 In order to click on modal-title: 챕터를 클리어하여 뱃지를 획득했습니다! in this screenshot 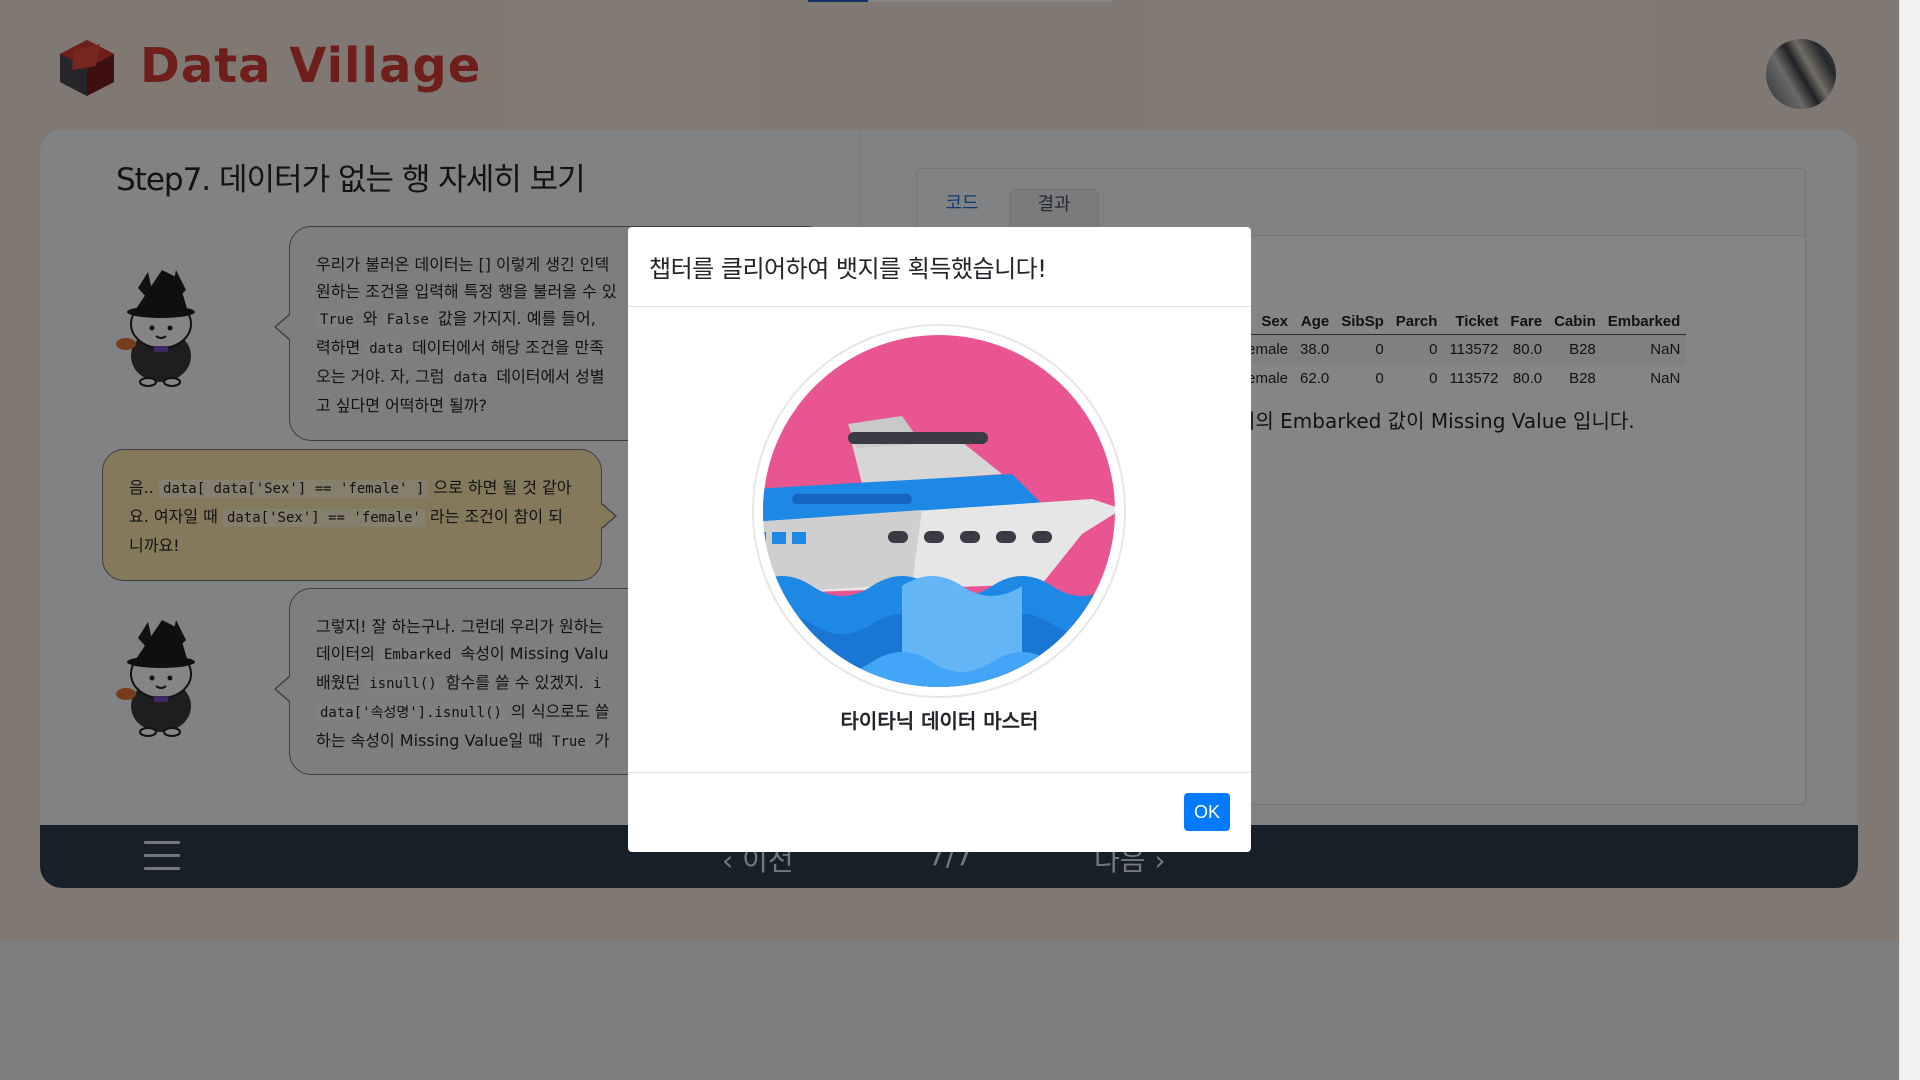, I will do `click(848, 269)`.